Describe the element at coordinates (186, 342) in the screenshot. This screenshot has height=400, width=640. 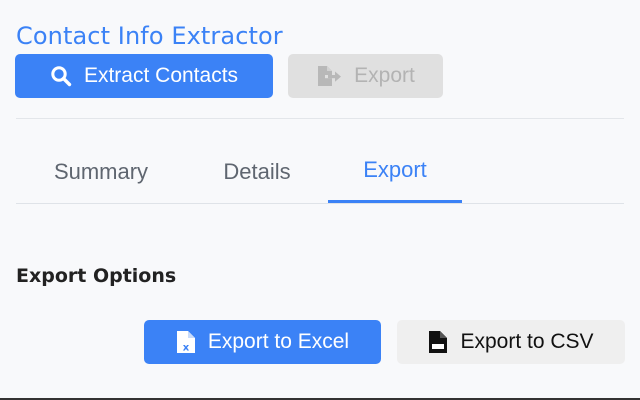
I see `file-excel-icon: x` at that location.